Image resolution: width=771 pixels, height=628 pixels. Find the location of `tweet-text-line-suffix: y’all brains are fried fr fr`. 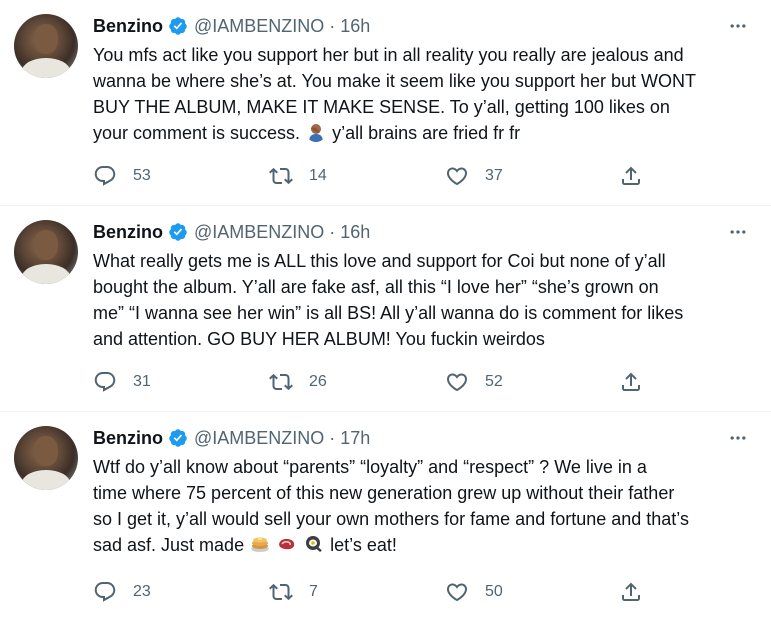

tweet-text-line-suffix: y’all brains are fried fr fr is located at coordinates (426, 133).